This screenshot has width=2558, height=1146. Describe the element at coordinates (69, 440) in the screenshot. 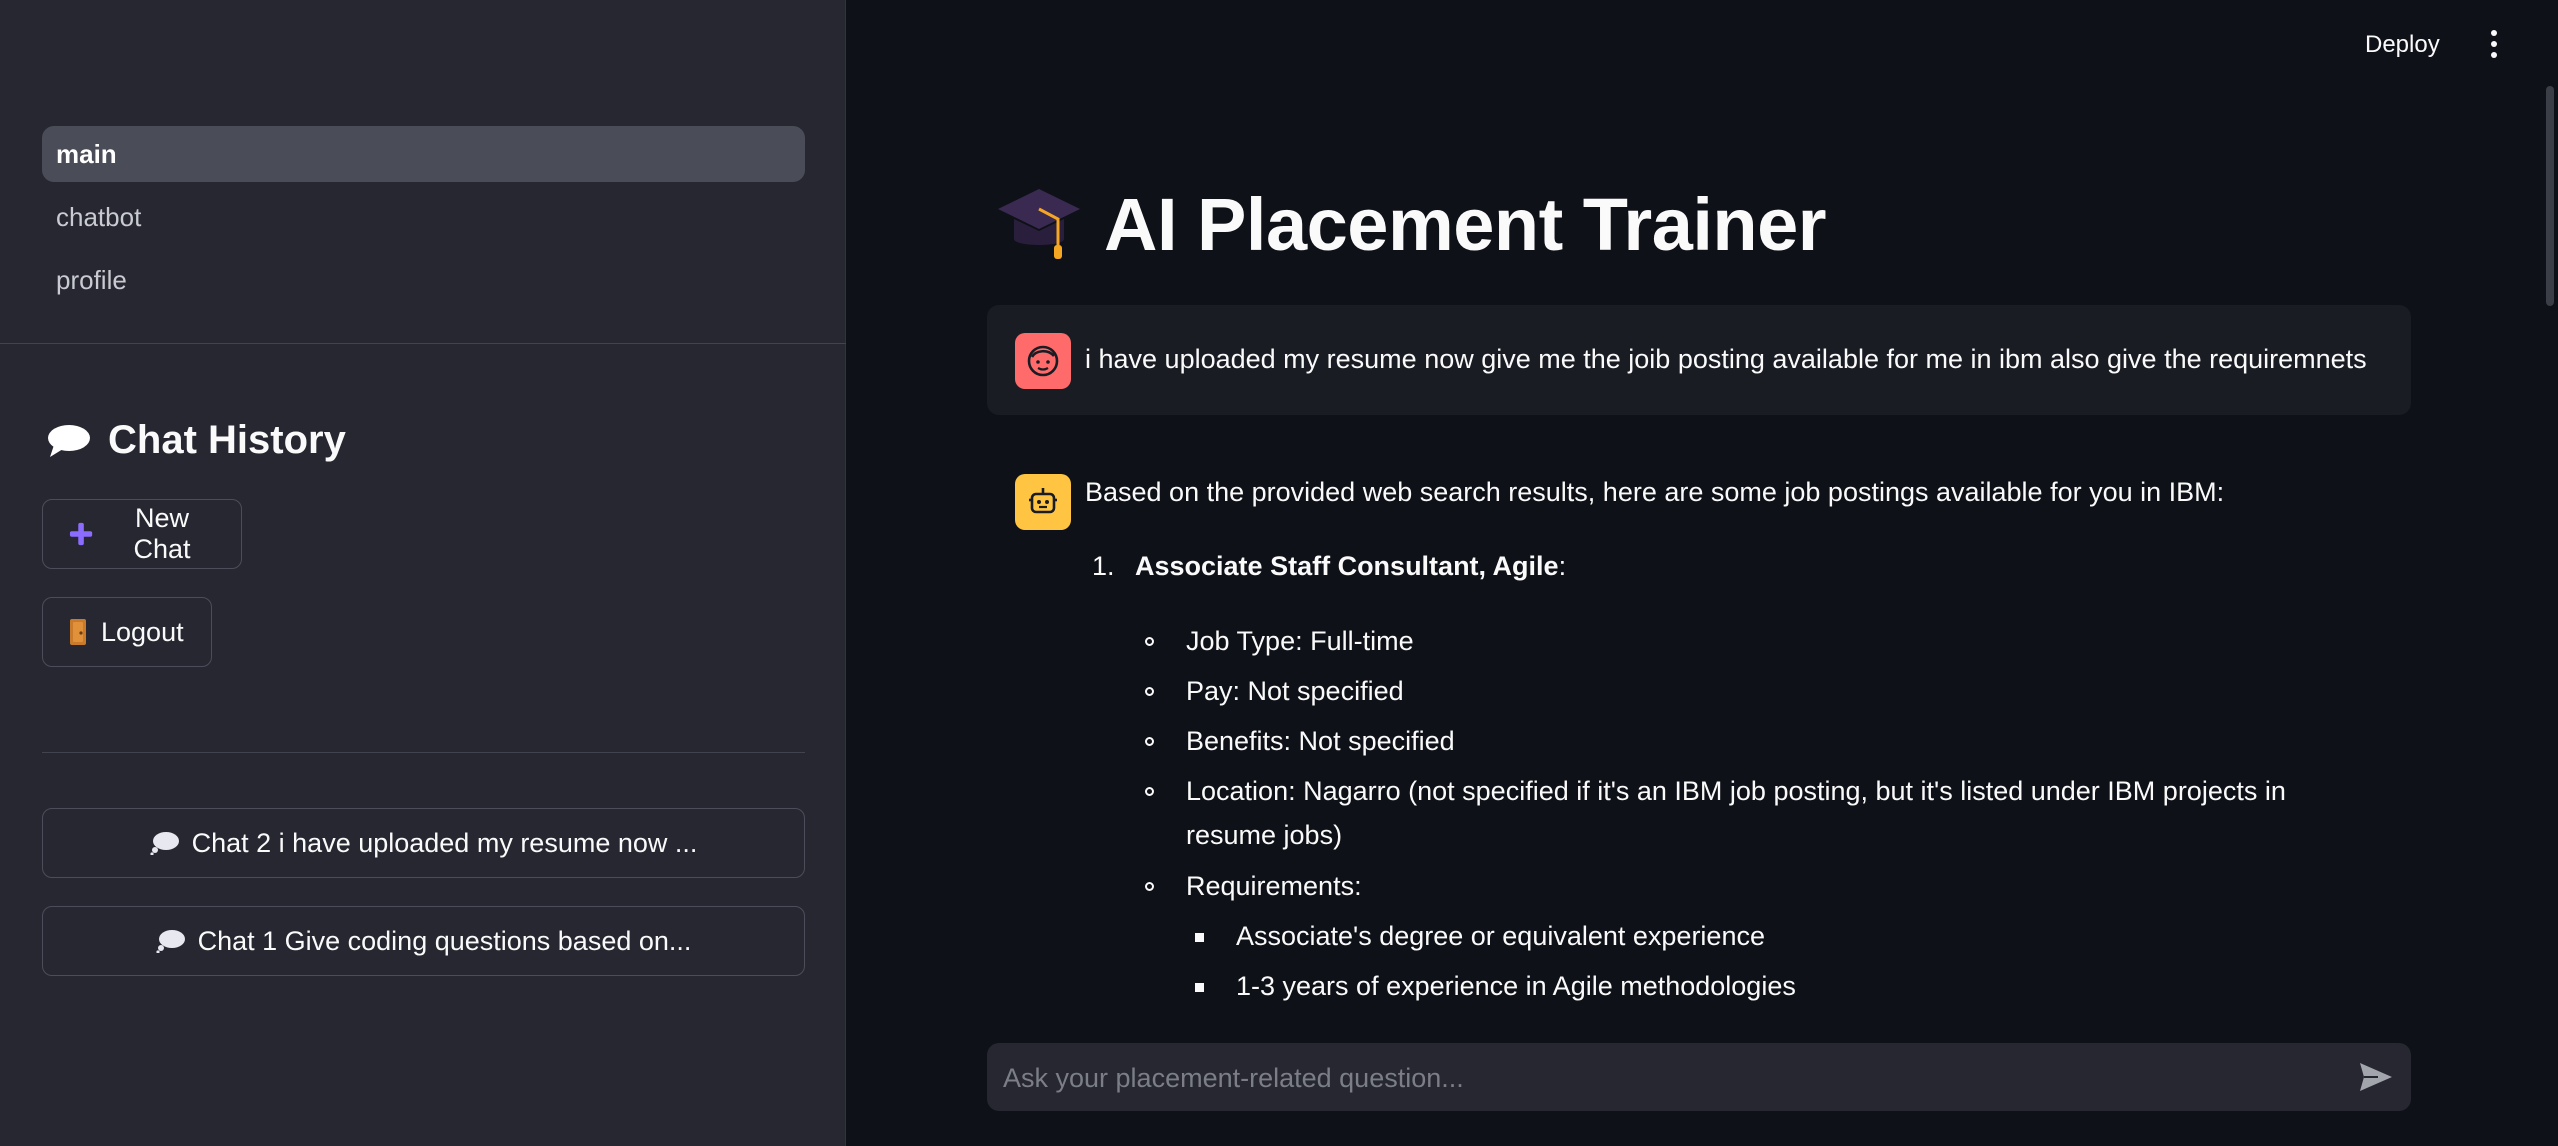

I see `speech-bubble-icon` at that location.